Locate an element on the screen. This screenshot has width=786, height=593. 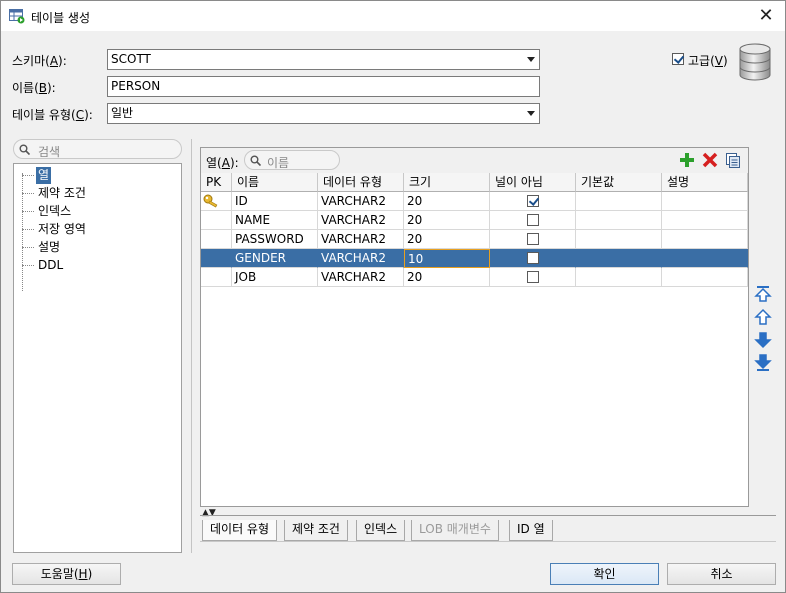
schema-value: SCOTT is located at coordinates (131, 59).